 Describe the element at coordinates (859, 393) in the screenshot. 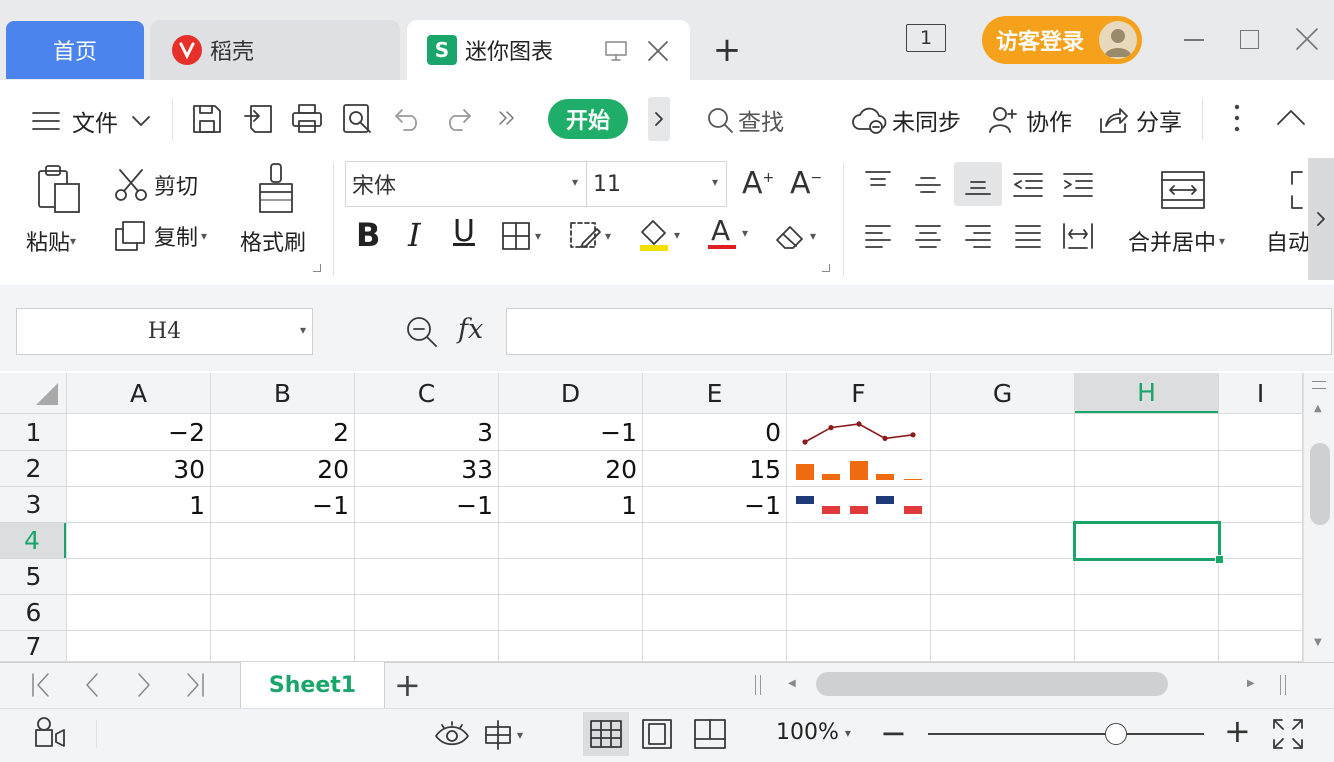

I see `column-header-f: F` at that location.